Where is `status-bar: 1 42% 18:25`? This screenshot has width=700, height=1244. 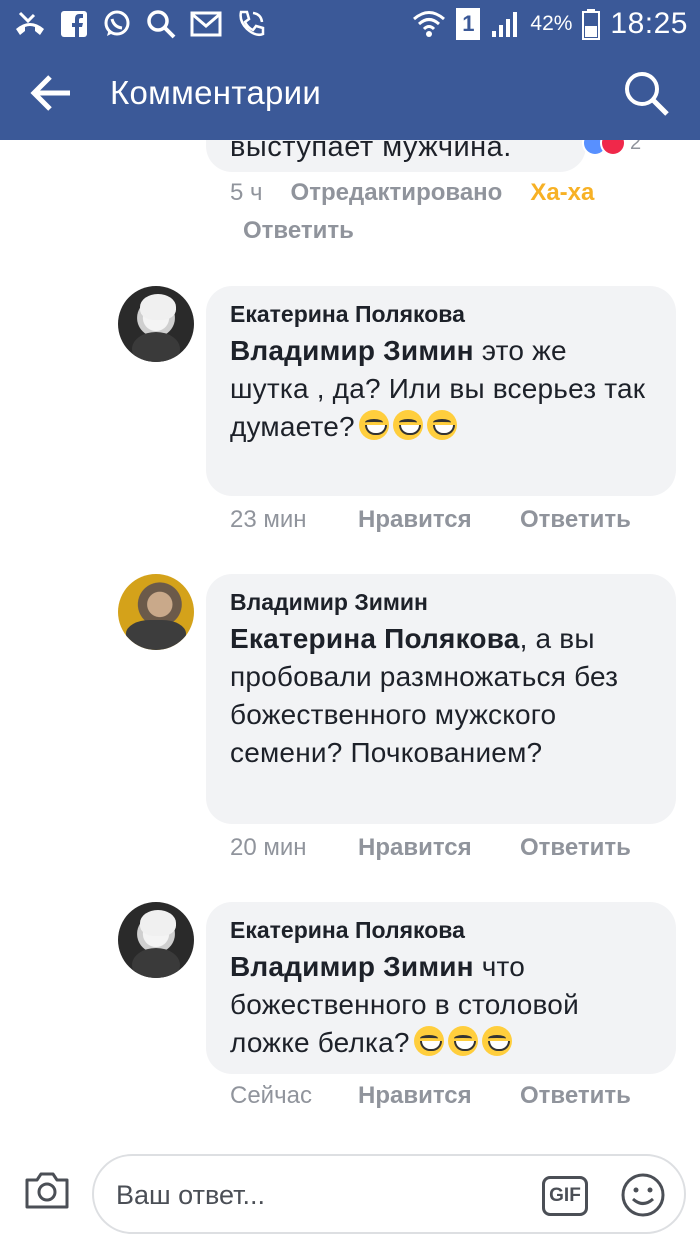
status-bar: 1 42% 18:25 is located at coordinates (350, 23).